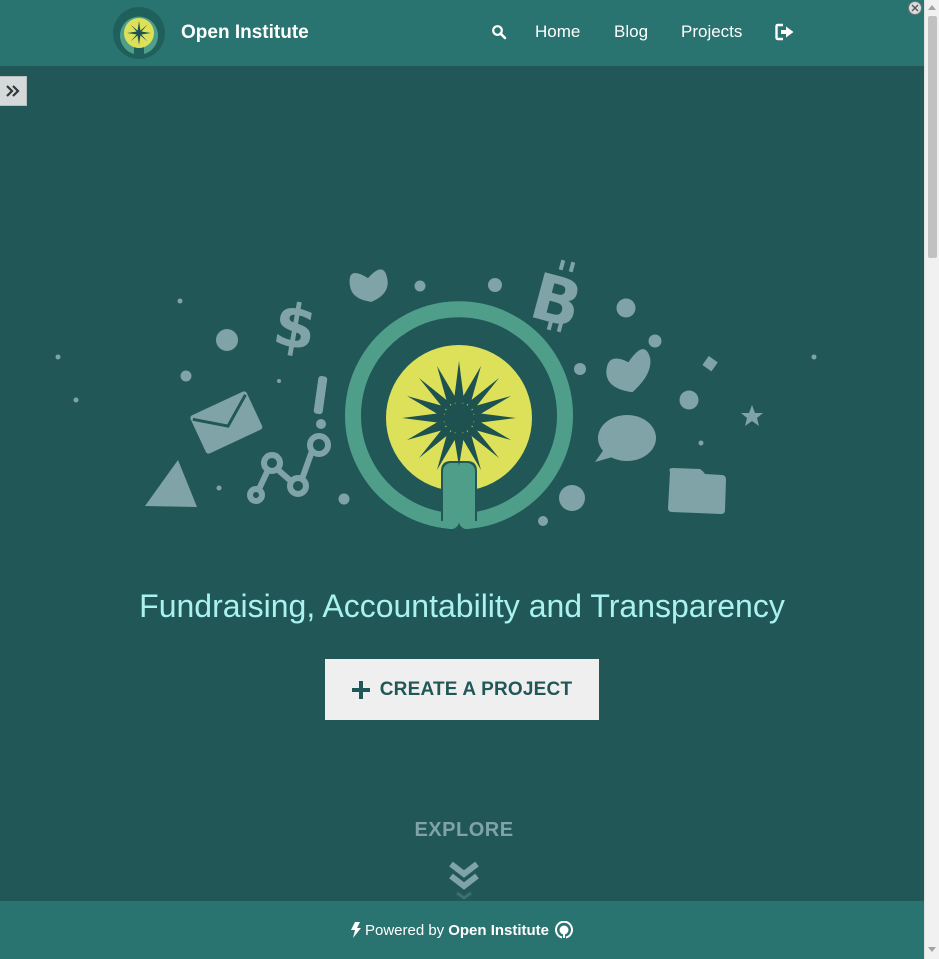 This screenshot has width=939, height=959. I want to click on search-icon, so click(499, 32).